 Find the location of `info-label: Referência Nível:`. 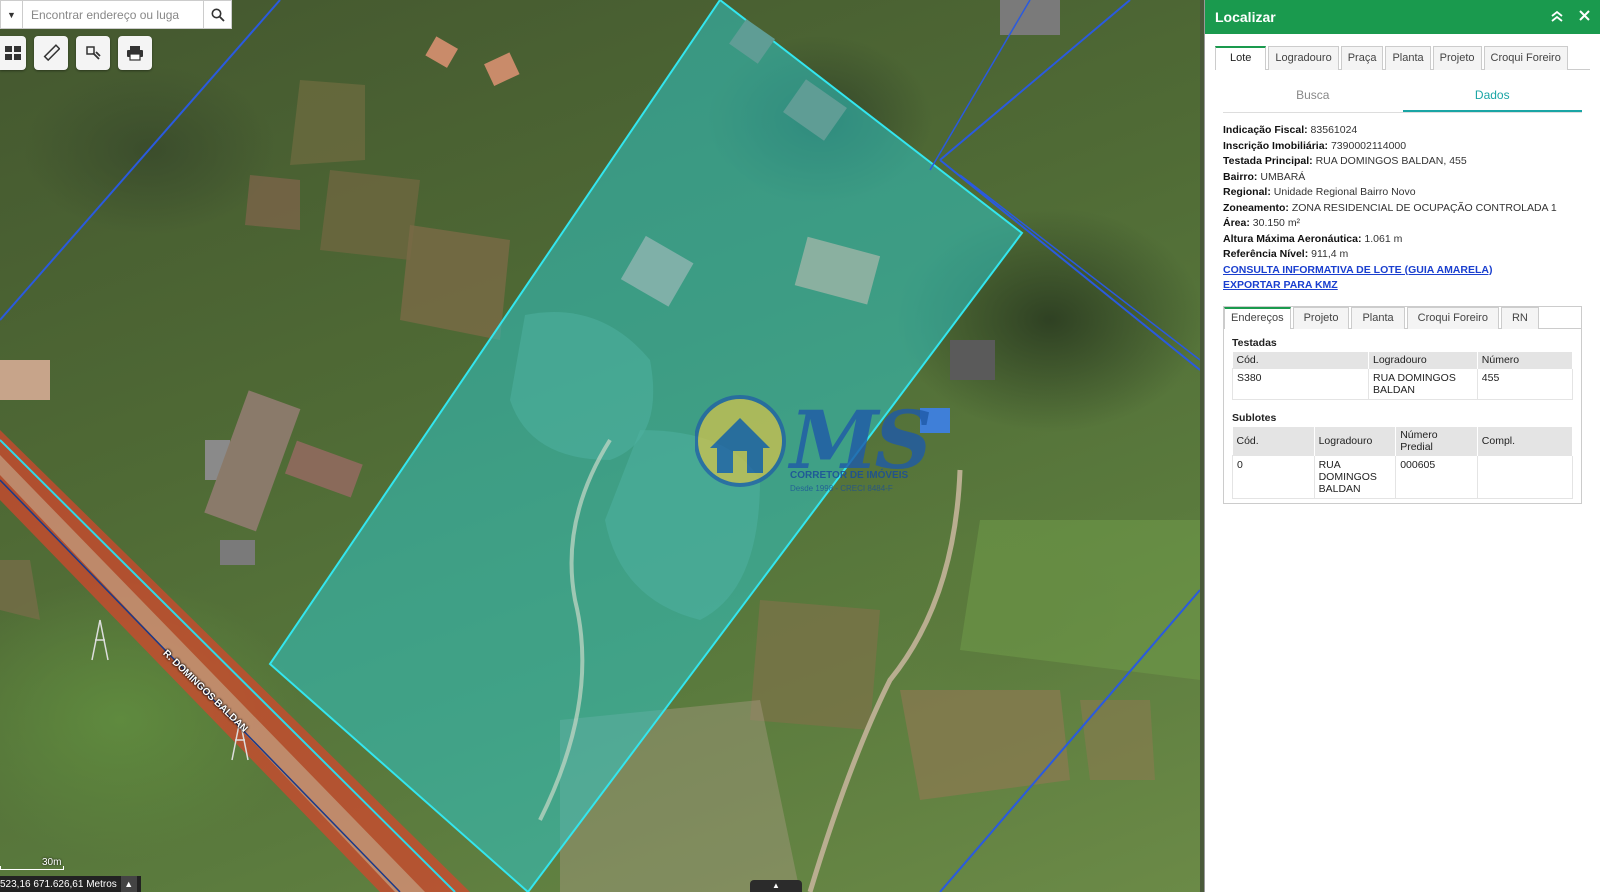

info-label: Referência Nível: is located at coordinates (1266, 254).